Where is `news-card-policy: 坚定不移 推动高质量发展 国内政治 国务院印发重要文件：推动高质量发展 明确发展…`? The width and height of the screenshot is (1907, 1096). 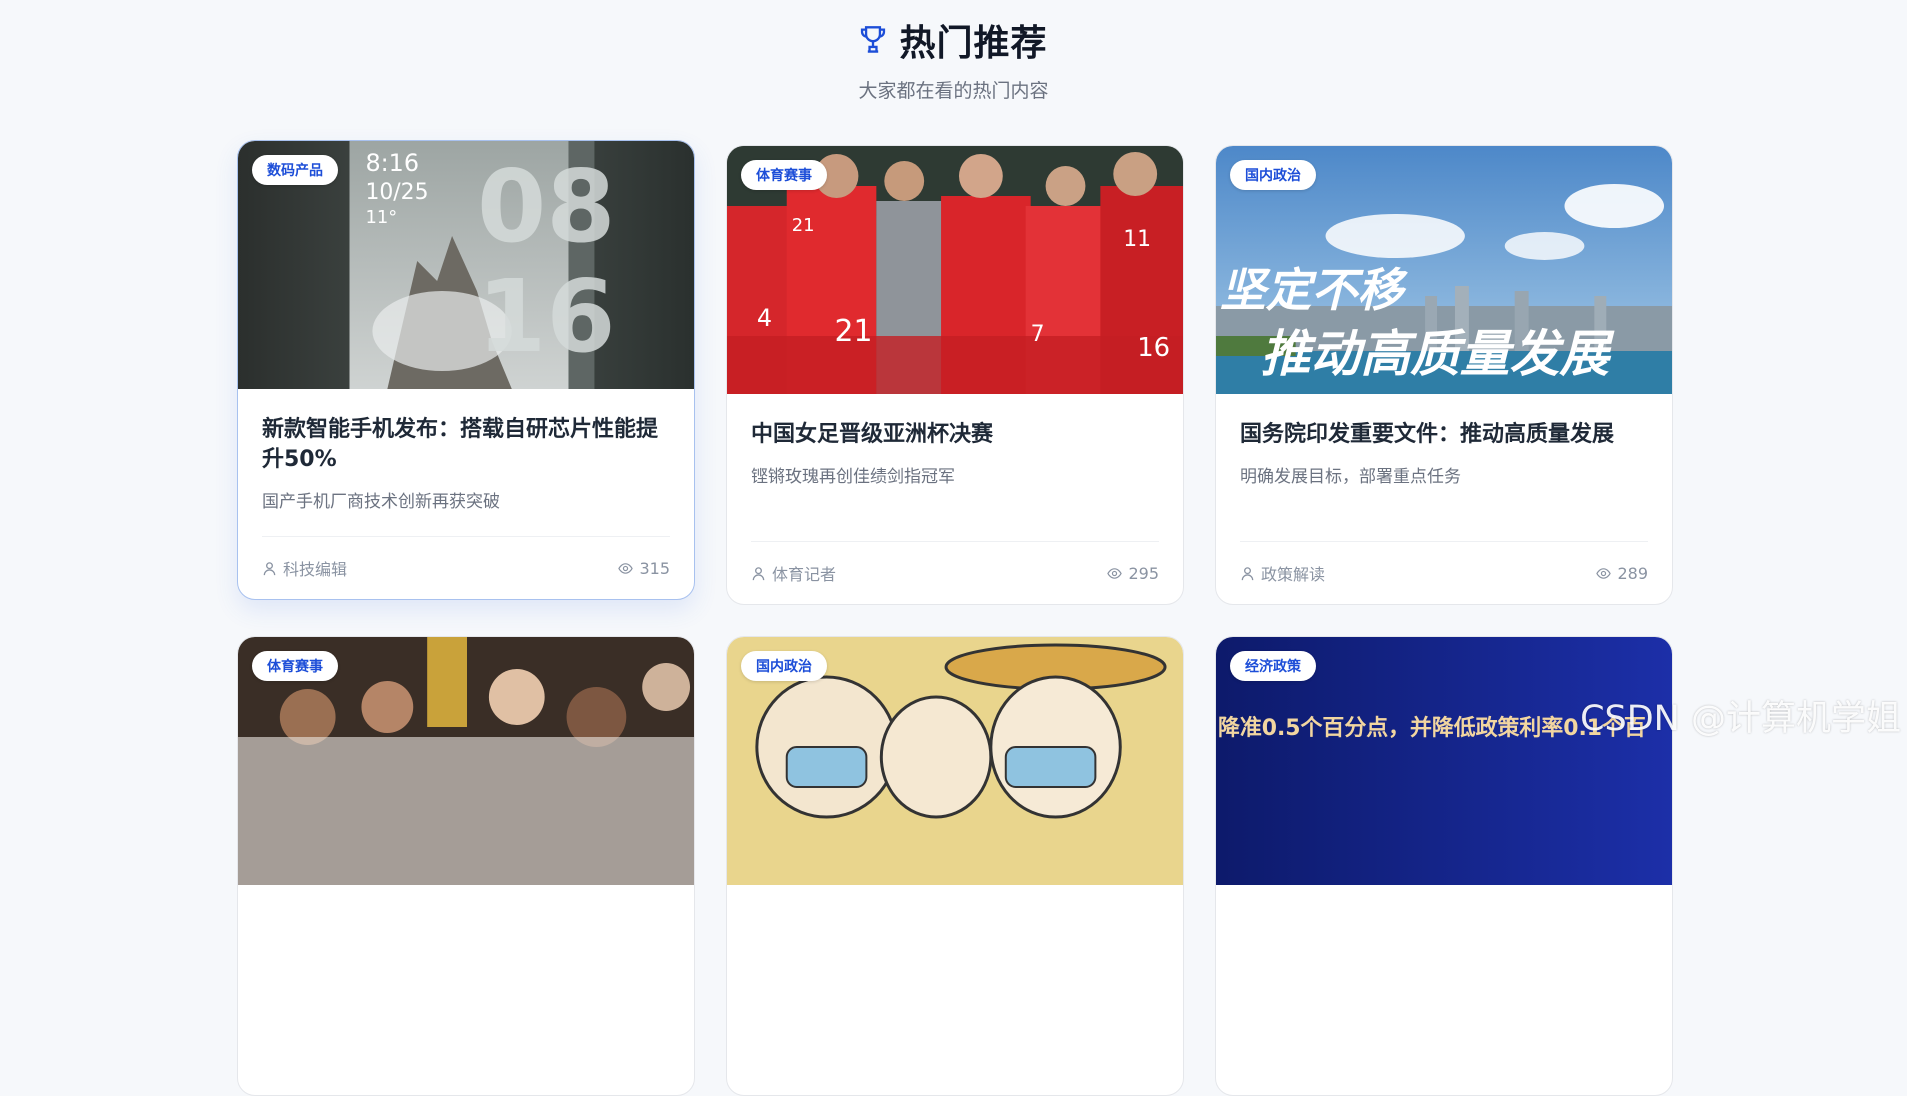 news-card-policy: 坚定不移 推动高质量发展 国内政治 国务院印发重要文件：推动高质量发展 明确发展… is located at coordinates (1444, 375).